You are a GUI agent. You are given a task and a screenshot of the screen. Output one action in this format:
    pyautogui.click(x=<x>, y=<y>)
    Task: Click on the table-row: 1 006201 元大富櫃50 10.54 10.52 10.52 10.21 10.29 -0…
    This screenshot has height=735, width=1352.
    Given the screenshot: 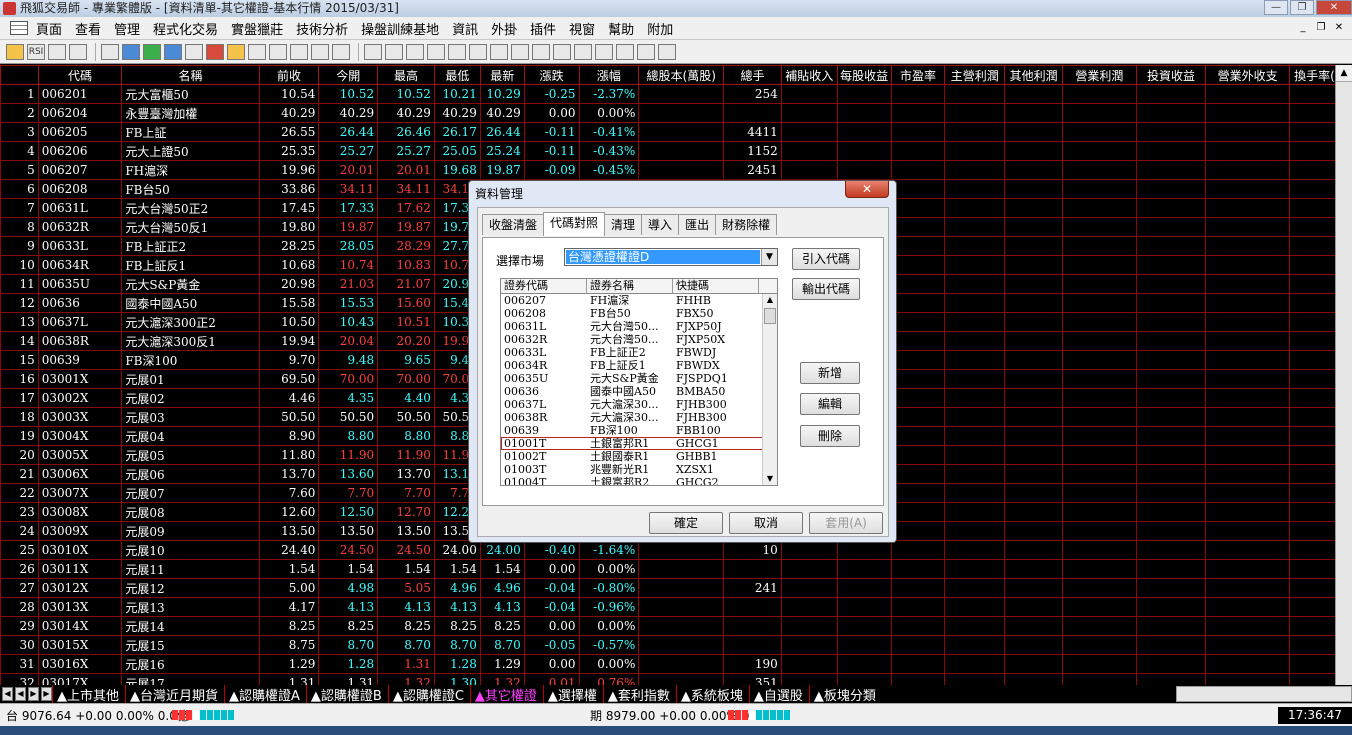 What is the action you would take?
    pyautogui.click(x=676, y=94)
    